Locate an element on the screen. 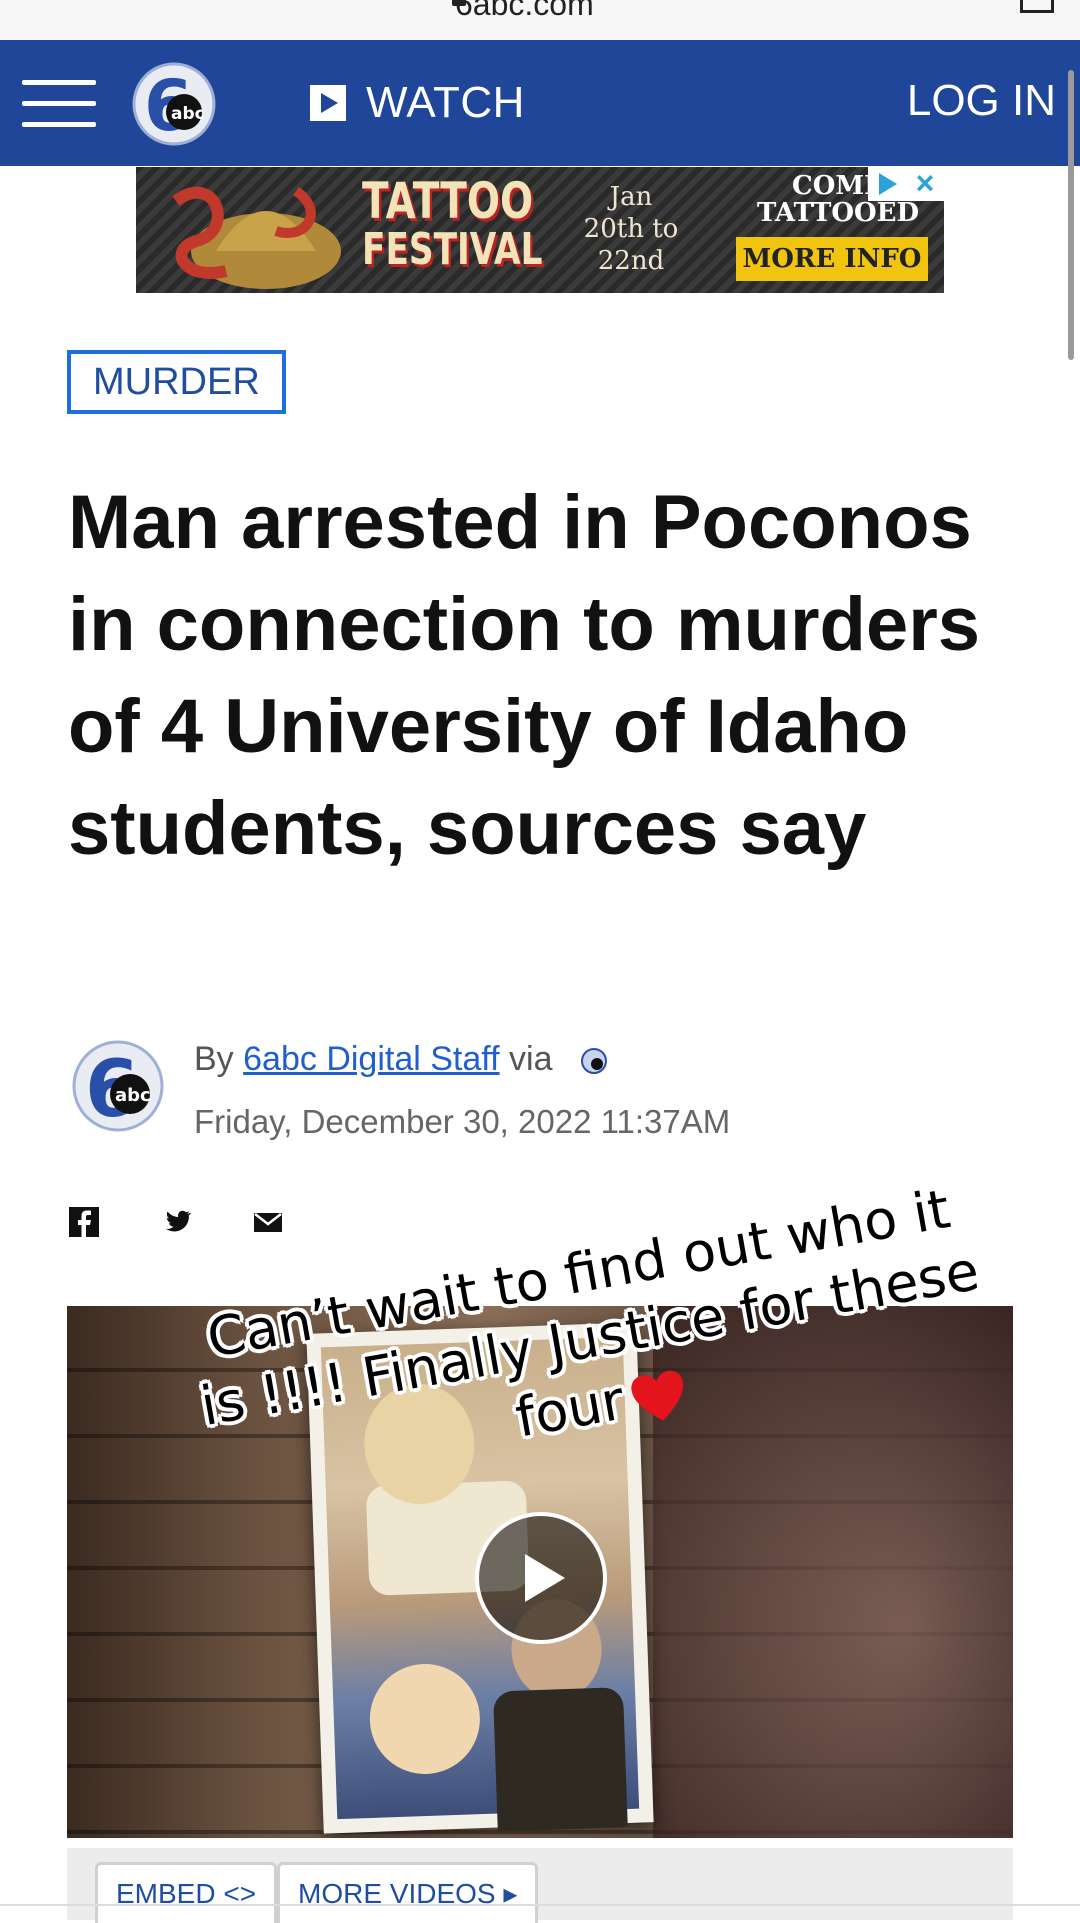  ad-dates-line1: Jan is located at coordinates (631, 197).